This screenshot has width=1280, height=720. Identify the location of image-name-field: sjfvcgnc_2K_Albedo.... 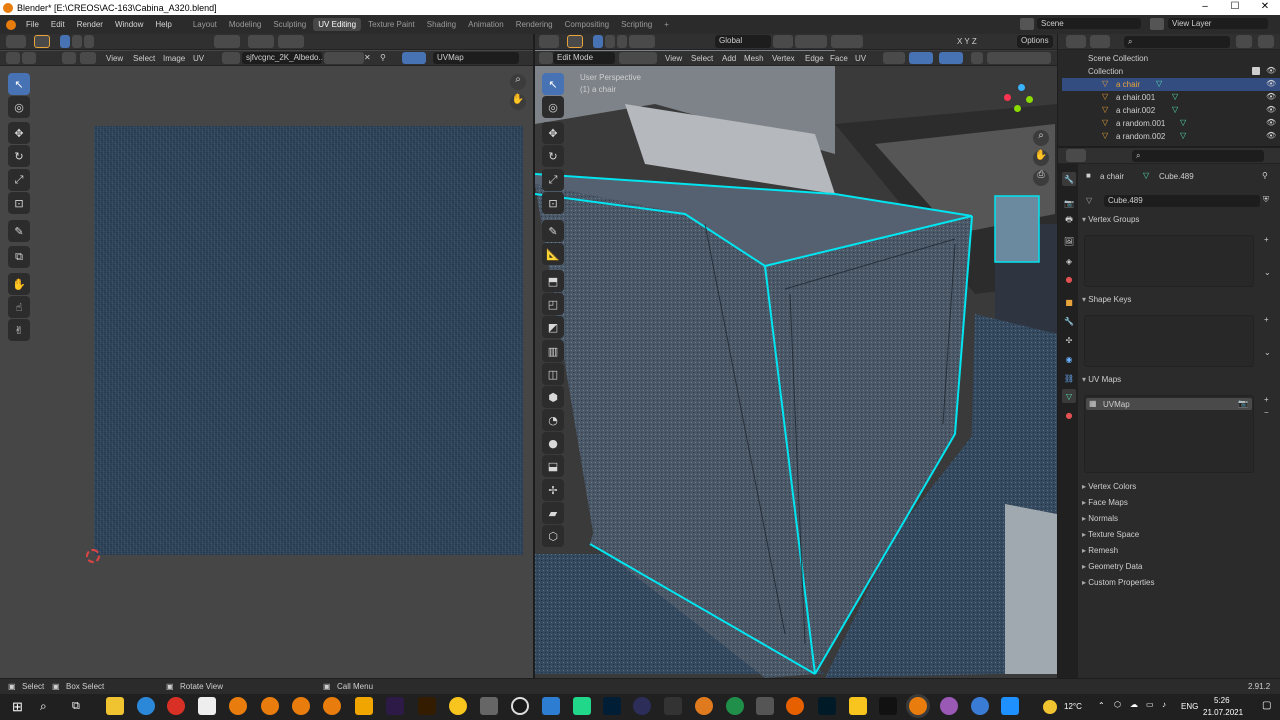
(282, 58).